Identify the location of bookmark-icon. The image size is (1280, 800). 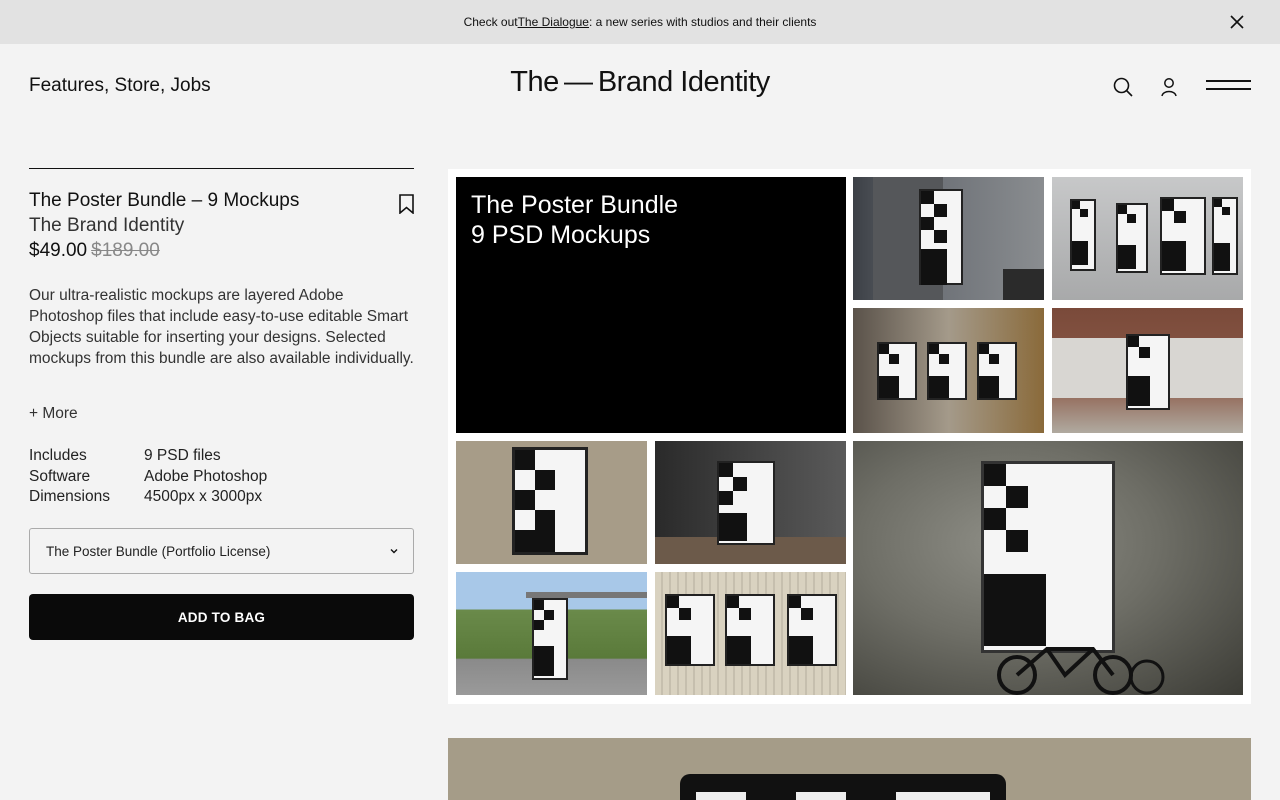
(406, 204).